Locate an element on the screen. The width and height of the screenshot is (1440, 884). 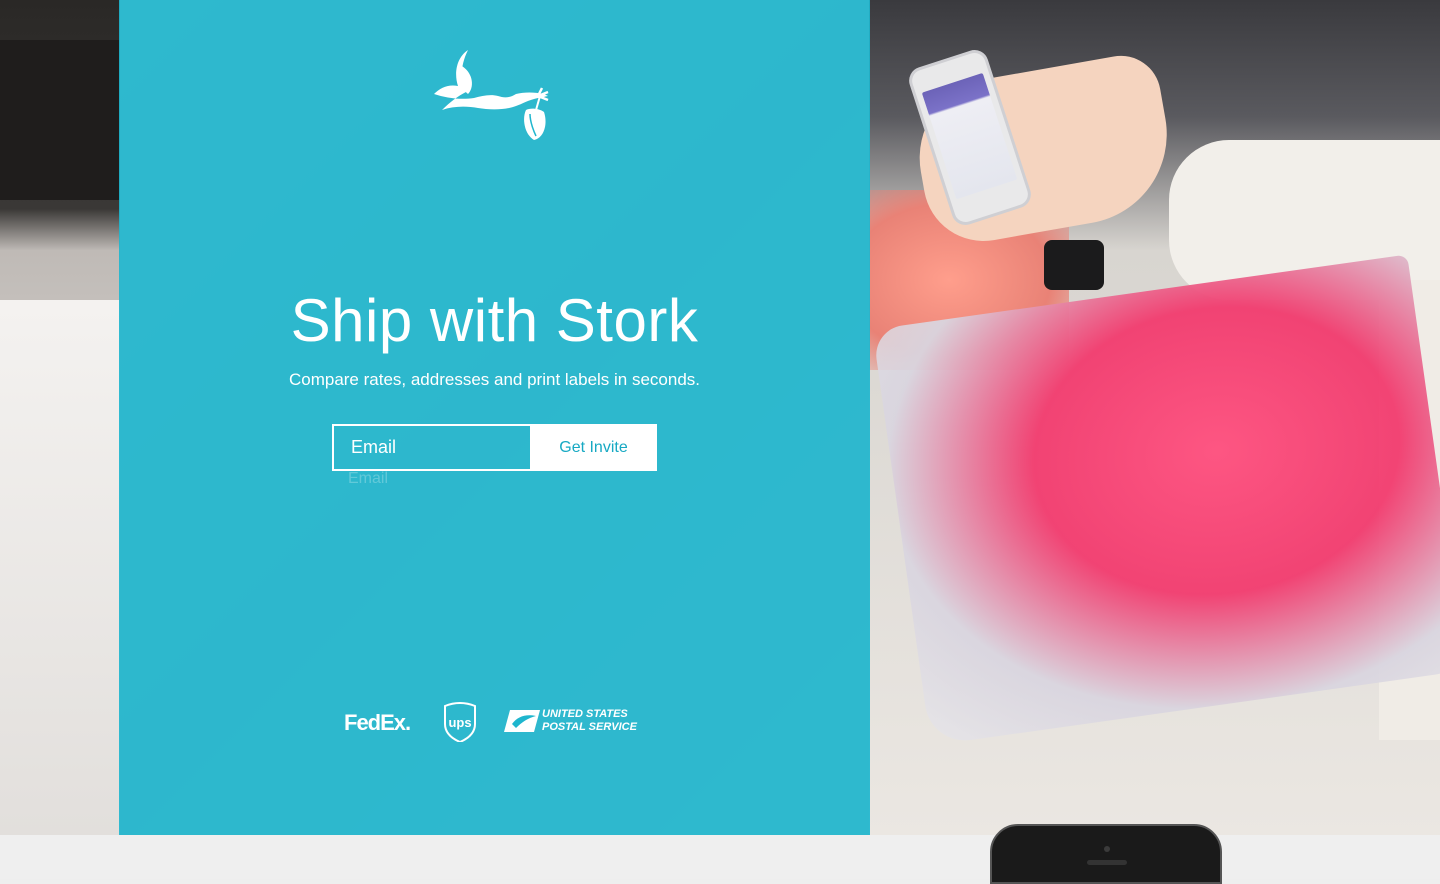
phone-speaker is located at coordinates (1107, 862).